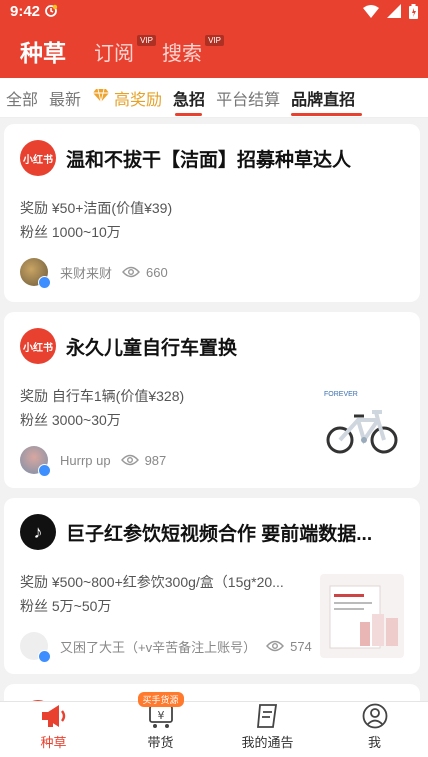 The width and height of the screenshot is (428, 757). I want to click on publisher-name: 来财来财, so click(86, 273).